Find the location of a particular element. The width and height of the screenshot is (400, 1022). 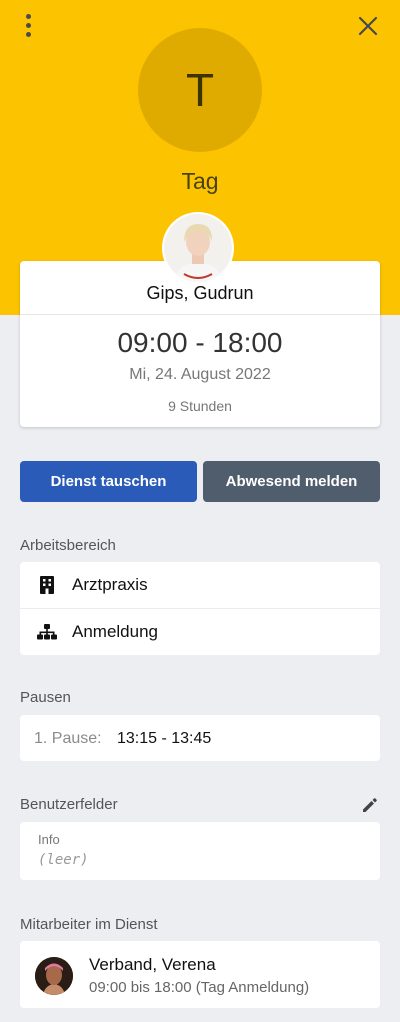

card-divider is located at coordinates (200, 314).